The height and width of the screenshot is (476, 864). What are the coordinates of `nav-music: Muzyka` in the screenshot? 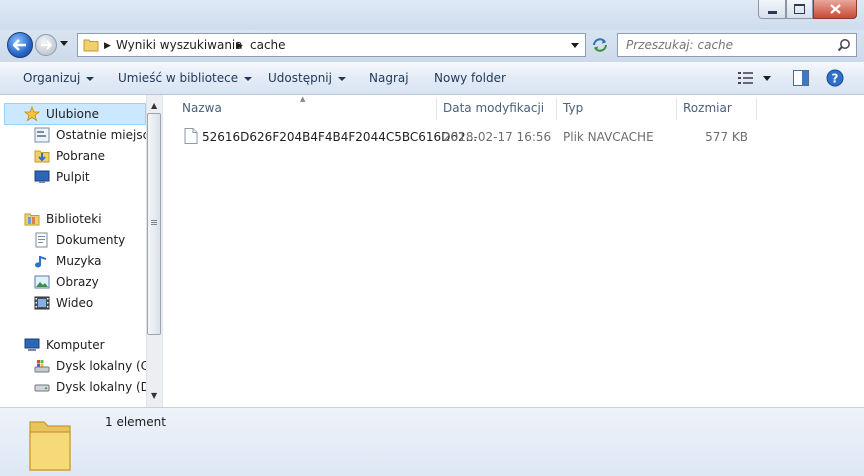 It's located at (67, 261).